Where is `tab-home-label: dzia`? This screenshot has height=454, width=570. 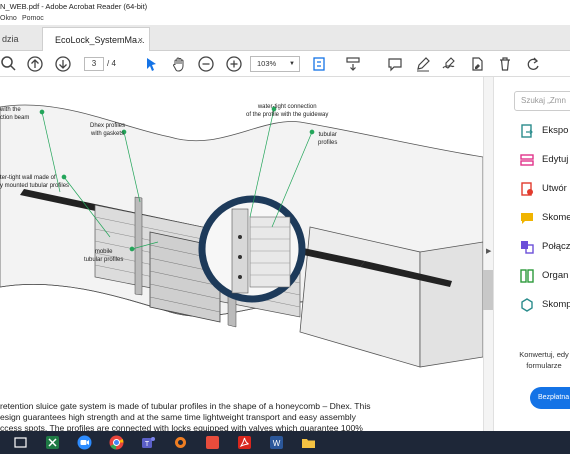
tab-home-label: dzia is located at coordinates (10, 39).